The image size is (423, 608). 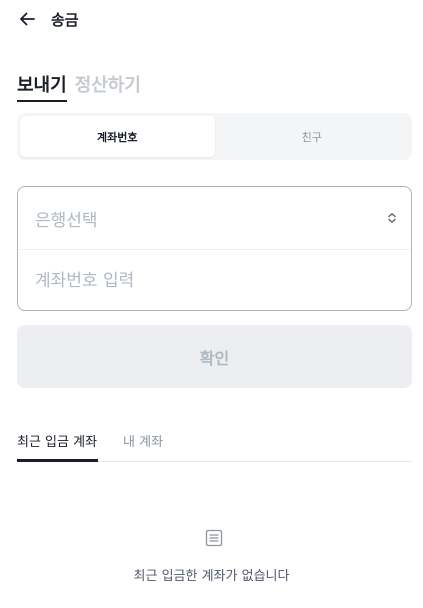 What do you see at coordinates (214, 445) in the screenshot?
I see `recent-account-tabs: 최근 입금 계좌 내 계좌` at bounding box center [214, 445].